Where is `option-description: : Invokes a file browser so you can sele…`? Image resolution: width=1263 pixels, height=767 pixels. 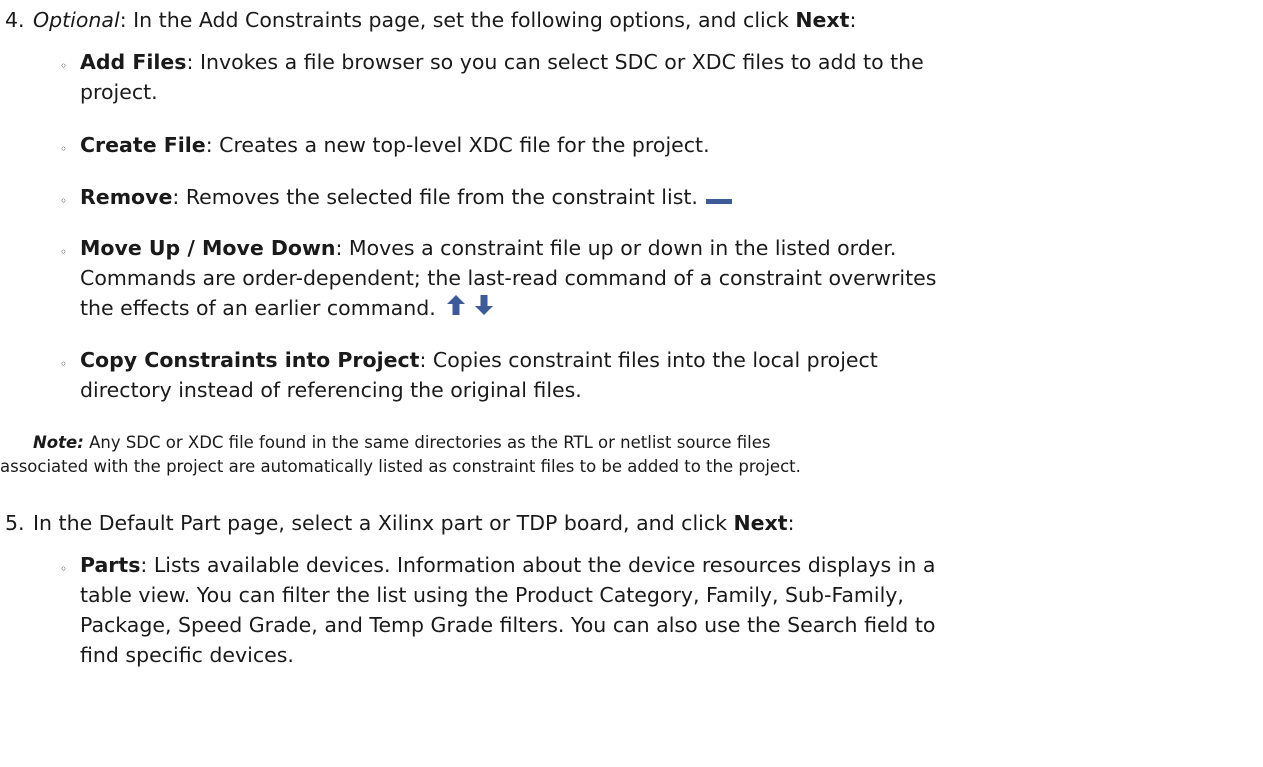
option-description: : Invokes a file browser so you can sele… is located at coordinates (555, 62).